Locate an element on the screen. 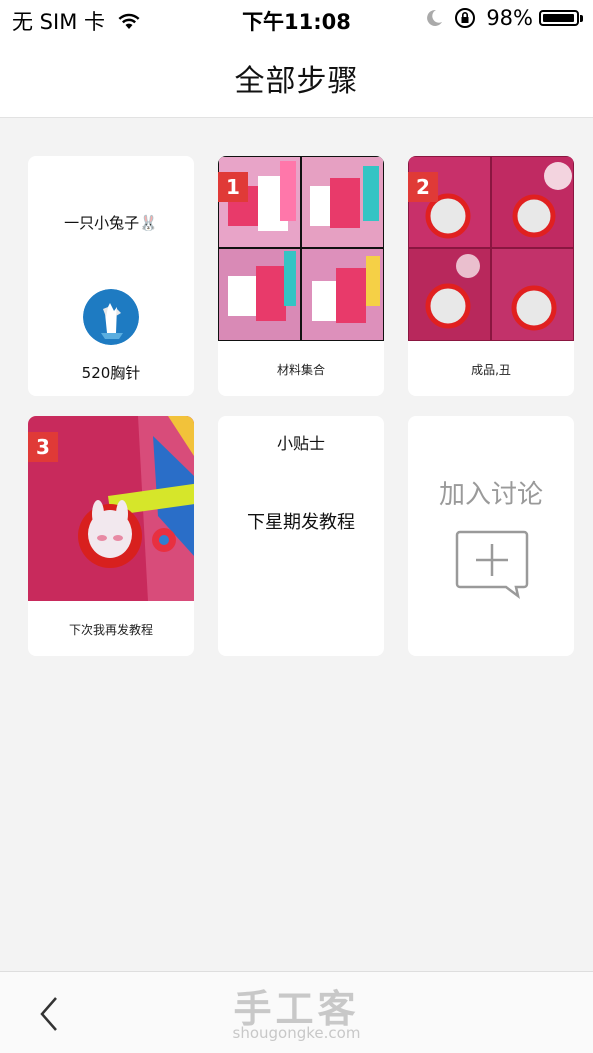  join-discussion-card: 加入讨论 is located at coordinates (491, 536).